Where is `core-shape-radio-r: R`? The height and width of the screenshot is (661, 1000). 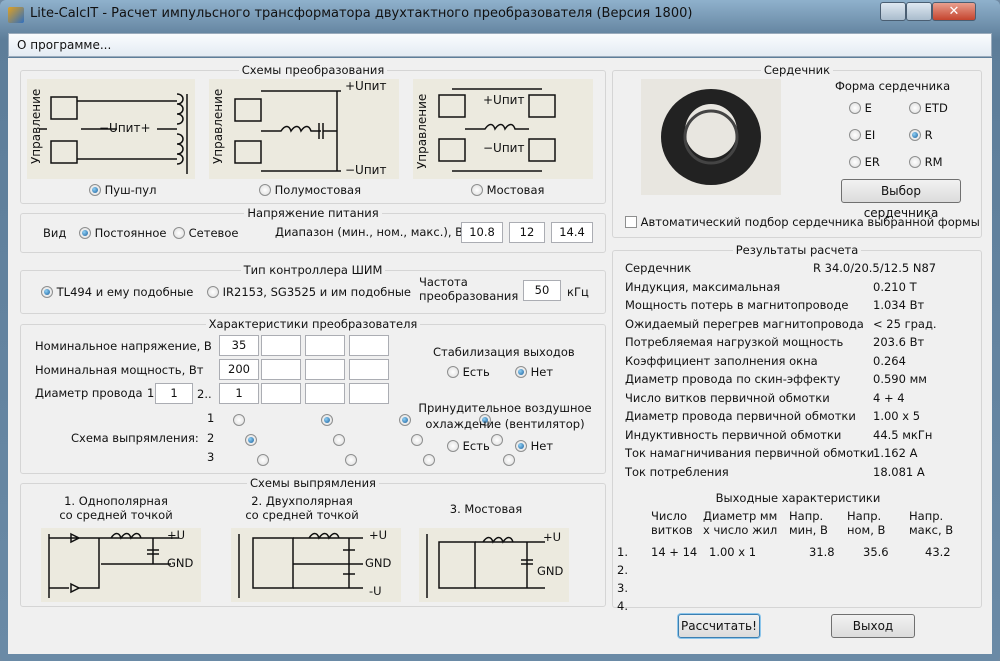 core-shape-radio-r: R is located at coordinates (921, 135).